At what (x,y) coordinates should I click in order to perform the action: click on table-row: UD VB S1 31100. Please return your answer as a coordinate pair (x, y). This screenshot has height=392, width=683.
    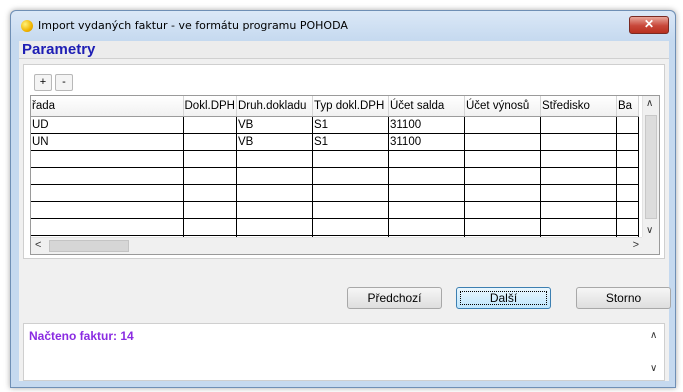
    Looking at the image, I should click on (335, 125).